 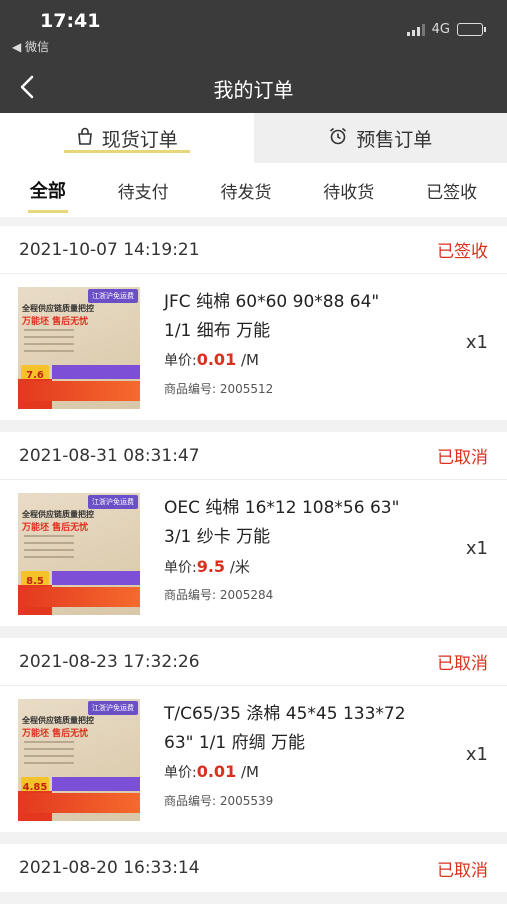 What do you see at coordinates (79, 348) in the screenshot?
I see `product-thumbnail: 江浙沪免运费 全程供应链质量把控 万能坯 售后无忧 7.6` at bounding box center [79, 348].